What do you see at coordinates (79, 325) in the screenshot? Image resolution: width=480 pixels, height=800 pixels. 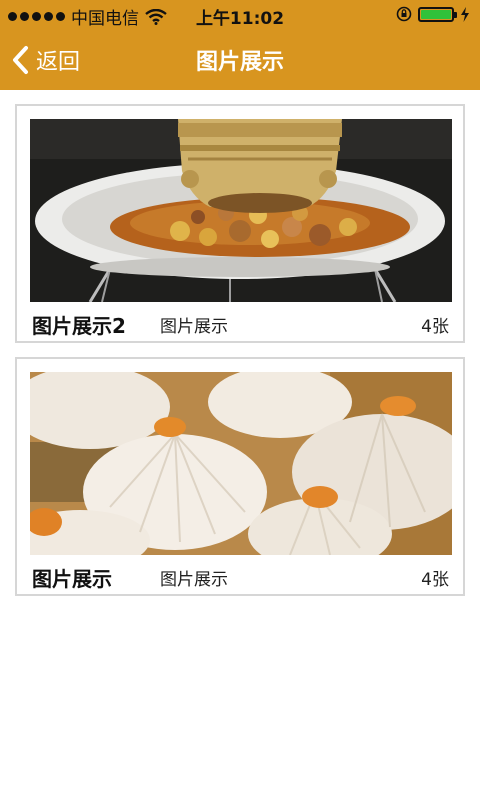 I see `card-title: 图片展示2` at bounding box center [79, 325].